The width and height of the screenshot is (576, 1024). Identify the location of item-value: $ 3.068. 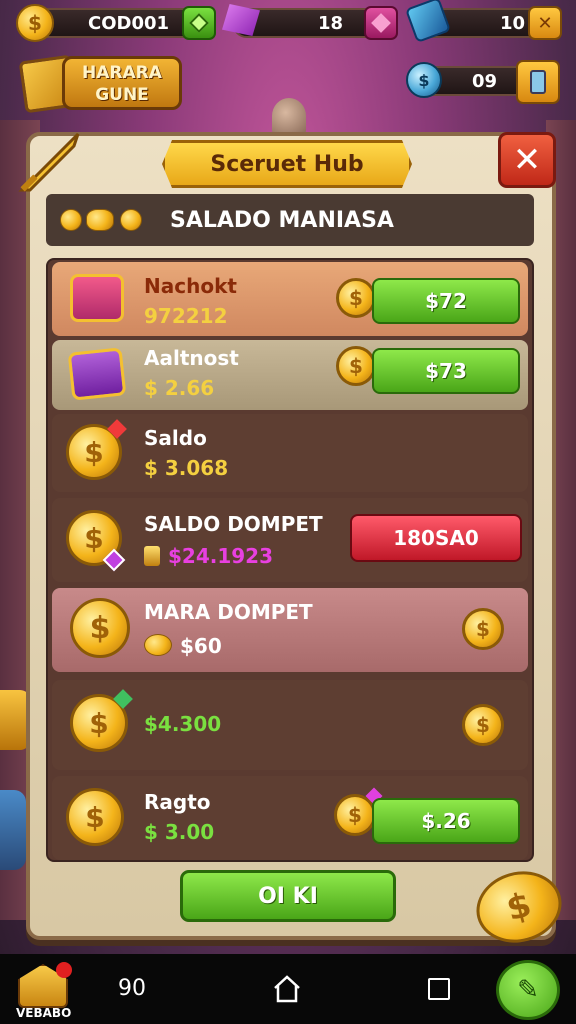
(186, 468).